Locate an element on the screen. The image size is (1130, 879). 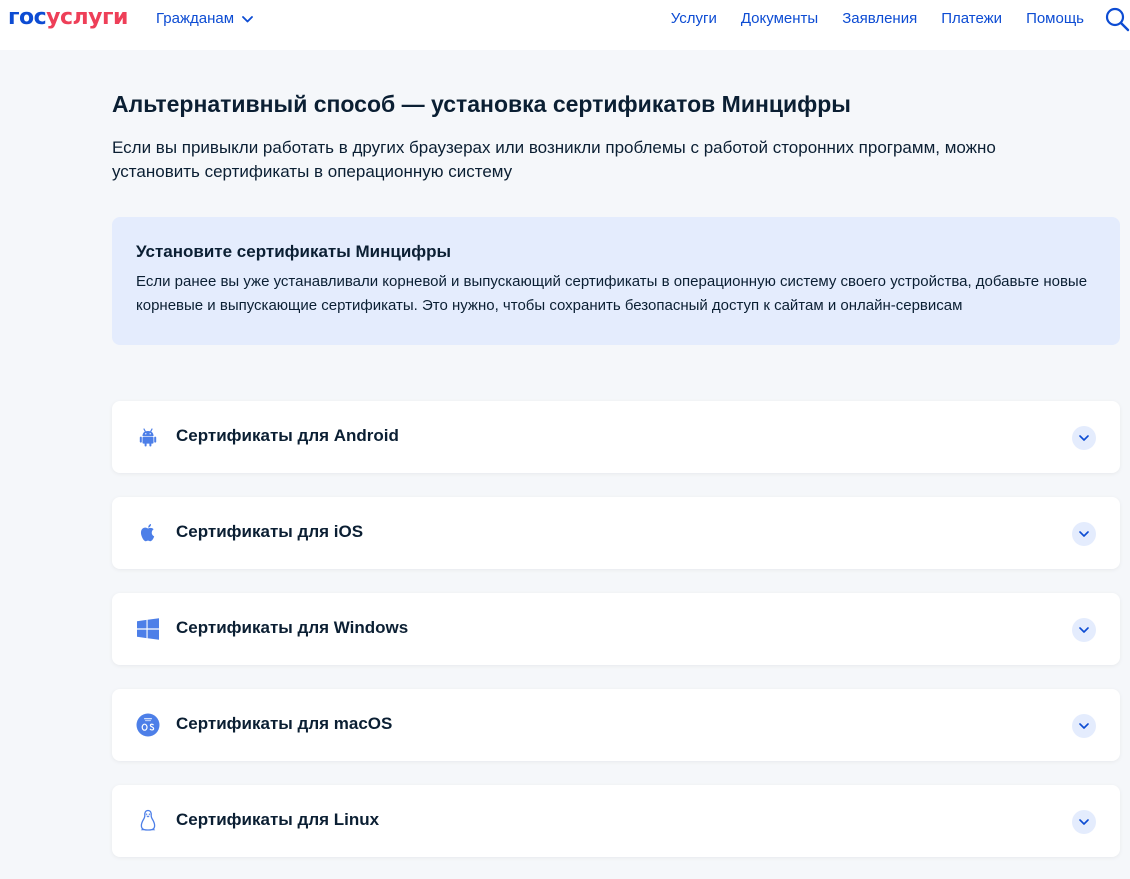
nav-services: Услуги is located at coordinates (694, 19).